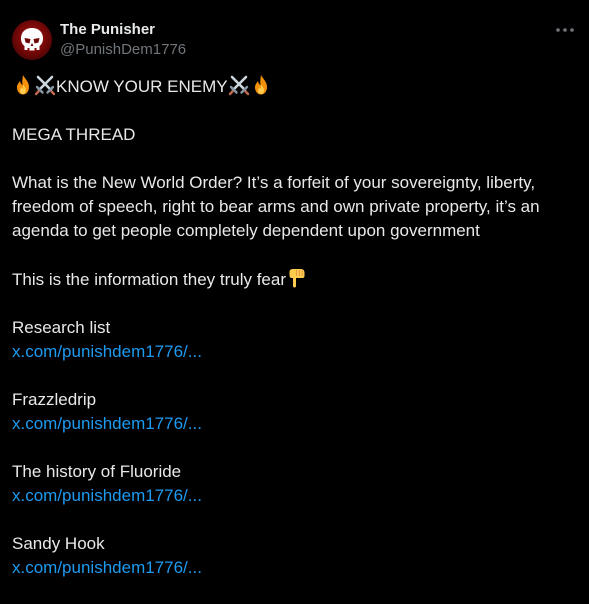 This screenshot has height=604, width=589. I want to click on section-title: Research list, so click(61, 327).